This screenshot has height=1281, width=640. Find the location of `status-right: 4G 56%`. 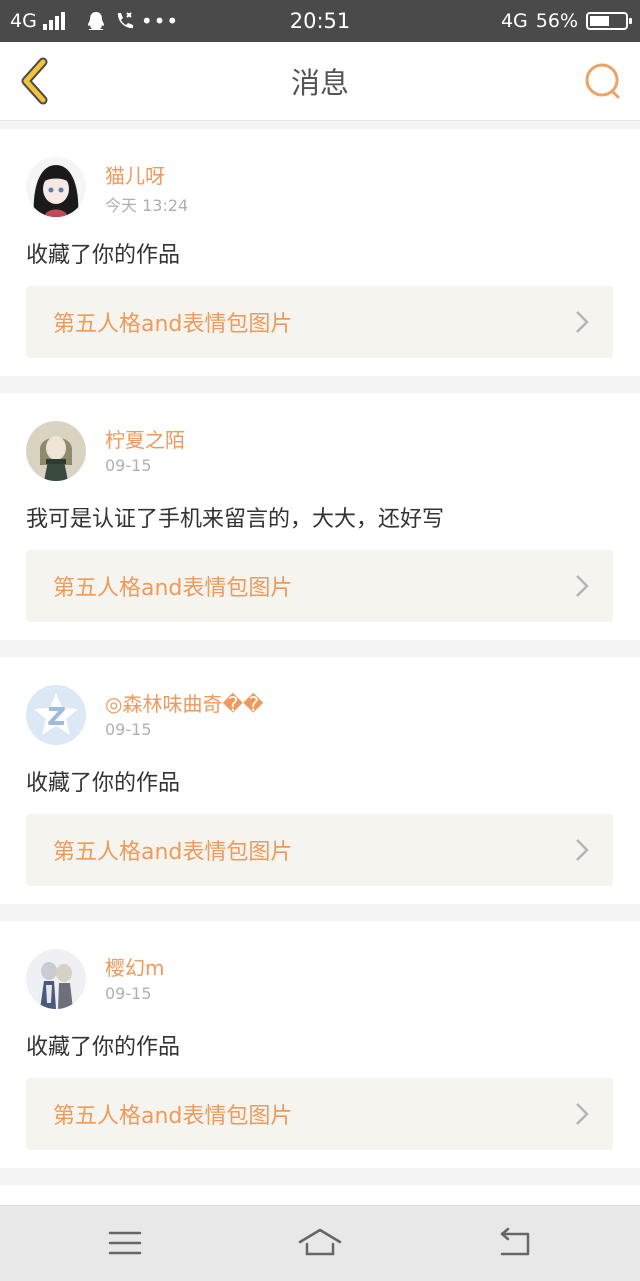

status-right: 4G 56% is located at coordinates (566, 21).